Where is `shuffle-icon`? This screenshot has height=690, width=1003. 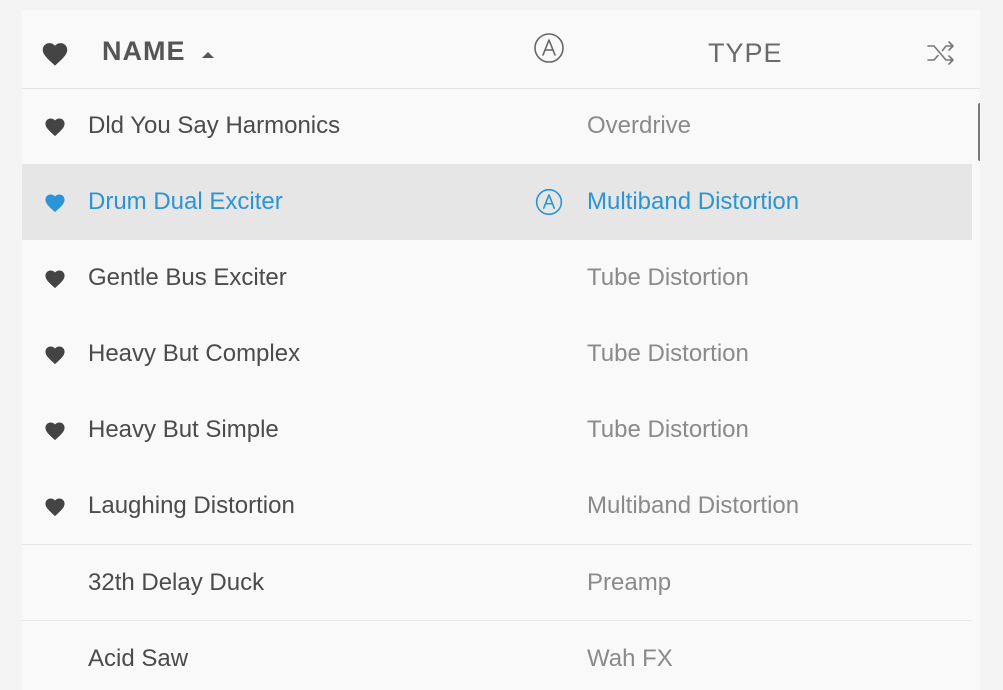
shuffle-icon is located at coordinates (941, 53).